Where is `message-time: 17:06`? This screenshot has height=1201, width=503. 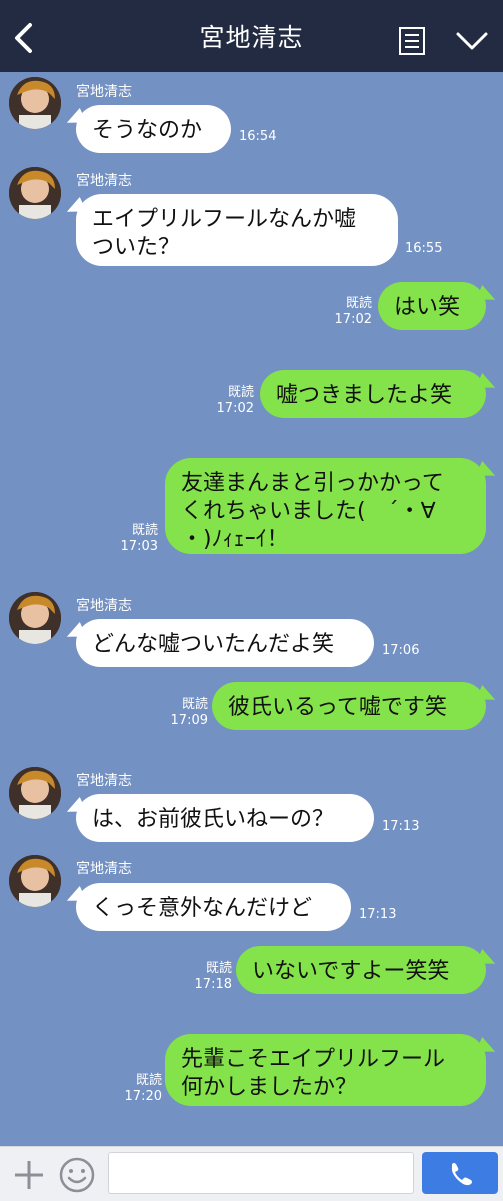
message-time: 17:06 is located at coordinates (401, 650).